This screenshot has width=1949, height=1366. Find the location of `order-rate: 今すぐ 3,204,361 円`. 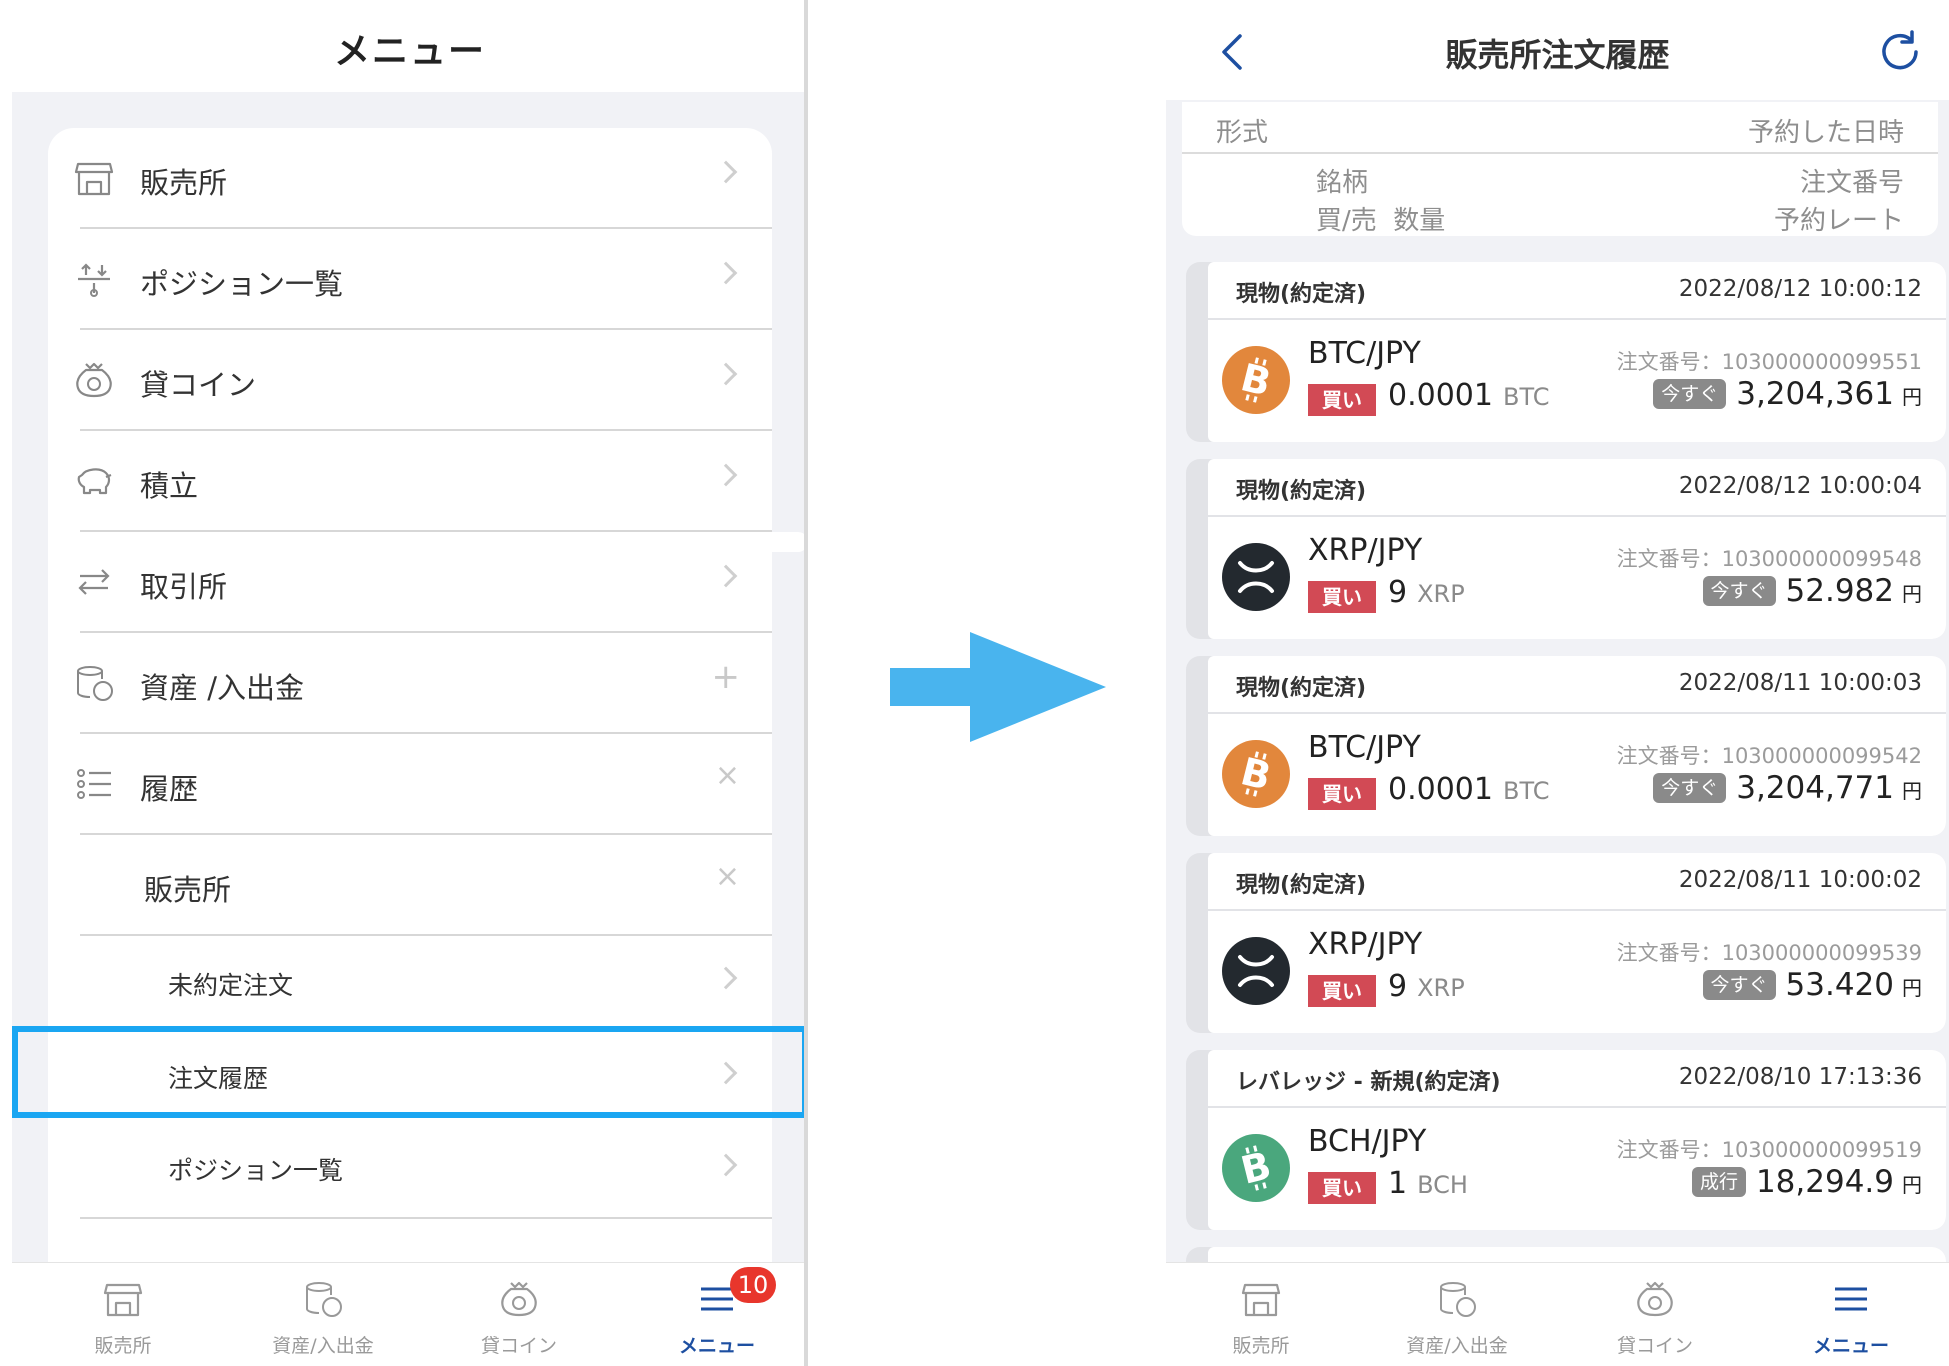

order-rate: 今すぐ 3,204,361 円 is located at coordinates (1787, 394).